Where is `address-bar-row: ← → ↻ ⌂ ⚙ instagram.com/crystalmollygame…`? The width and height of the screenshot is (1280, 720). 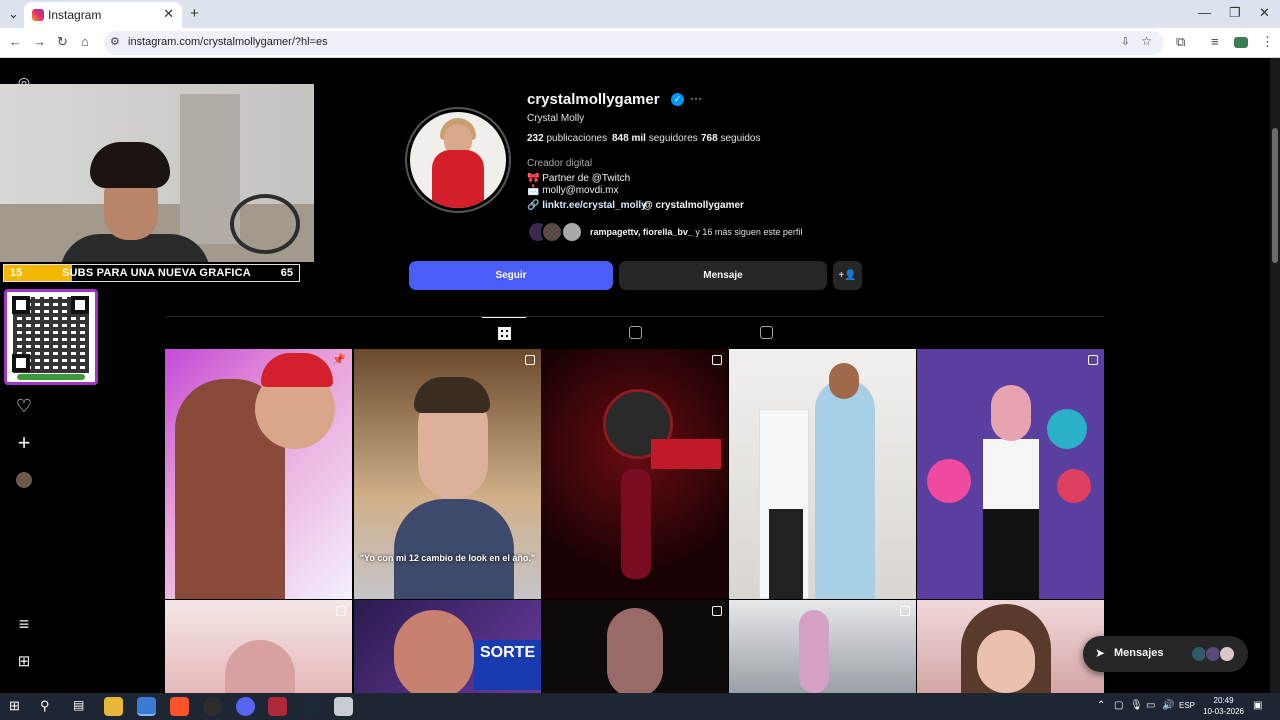 address-bar-row: ← → ↻ ⌂ ⚙ instagram.com/crystalmollygame… is located at coordinates (640, 43).